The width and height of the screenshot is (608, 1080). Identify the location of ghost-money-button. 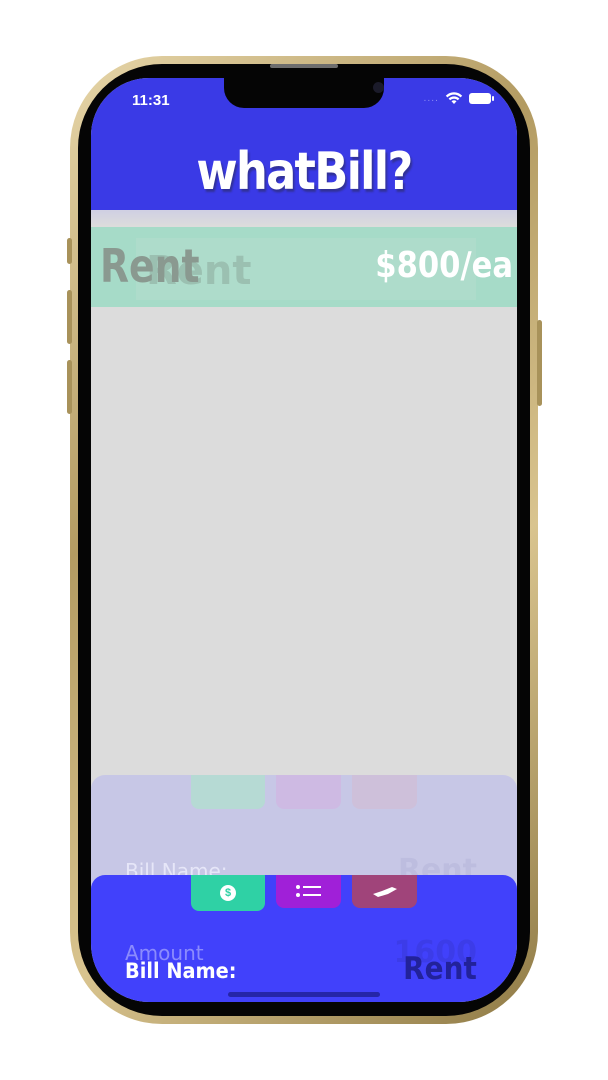
(228, 792).